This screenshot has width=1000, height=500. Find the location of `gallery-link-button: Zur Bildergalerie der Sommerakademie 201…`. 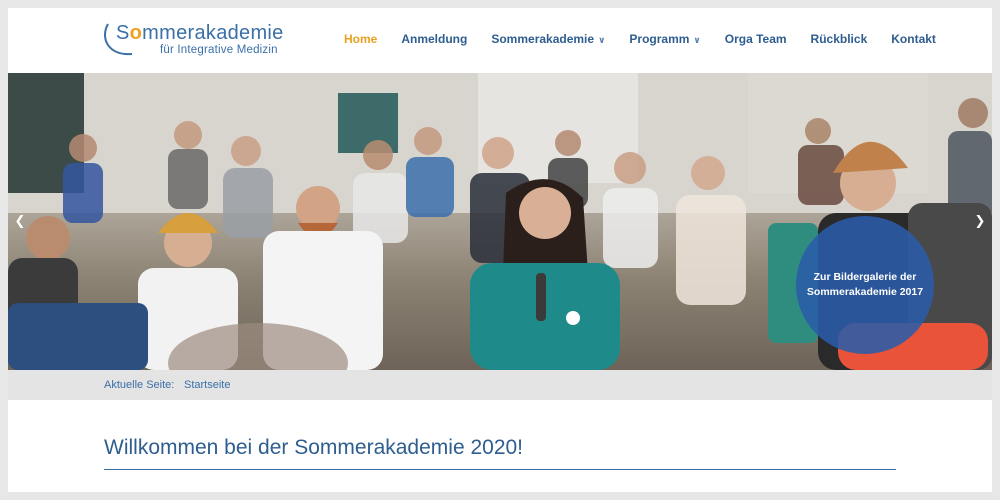

gallery-link-button: Zur Bildergalerie der Sommerakademie 201… is located at coordinates (865, 285).